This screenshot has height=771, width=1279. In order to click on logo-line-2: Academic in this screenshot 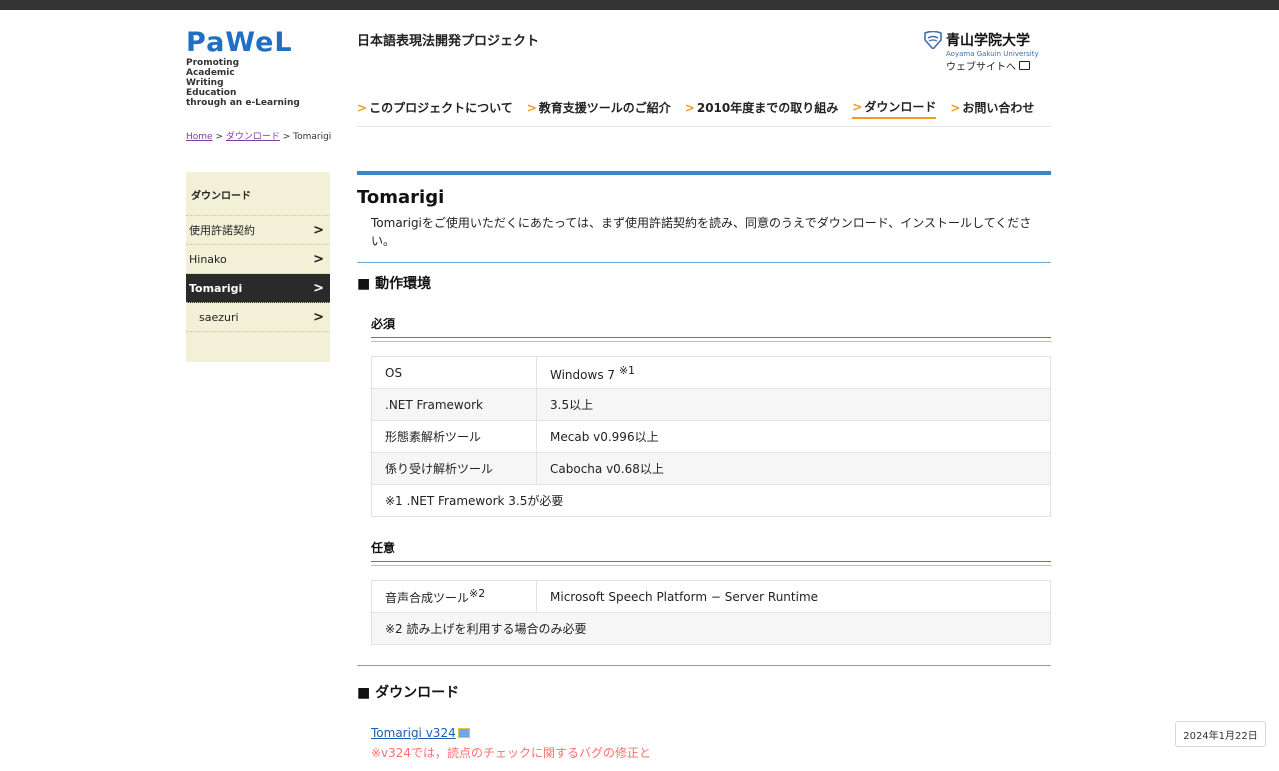, I will do `click(210, 73)`.